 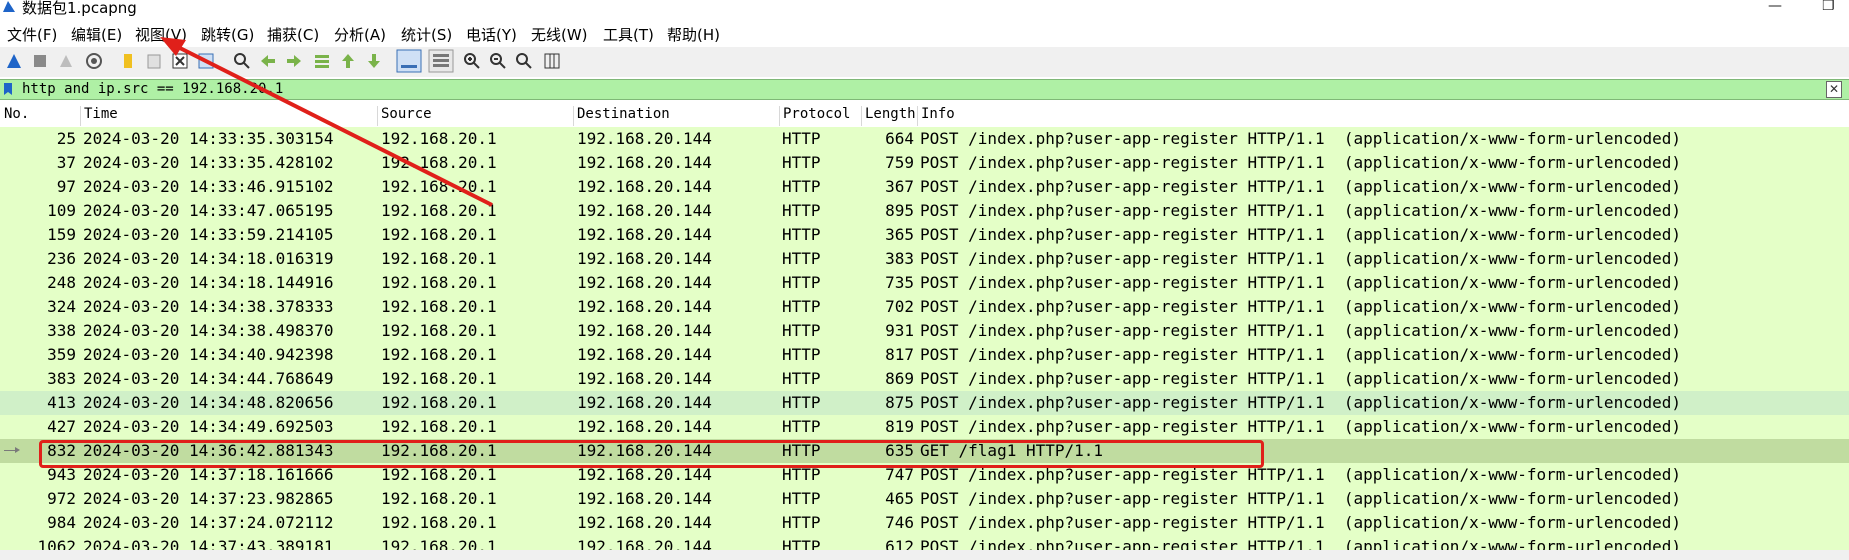 What do you see at coordinates (426, 34) in the screenshot?
I see `menu-statistics: 统计(S)` at bounding box center [426, 34].